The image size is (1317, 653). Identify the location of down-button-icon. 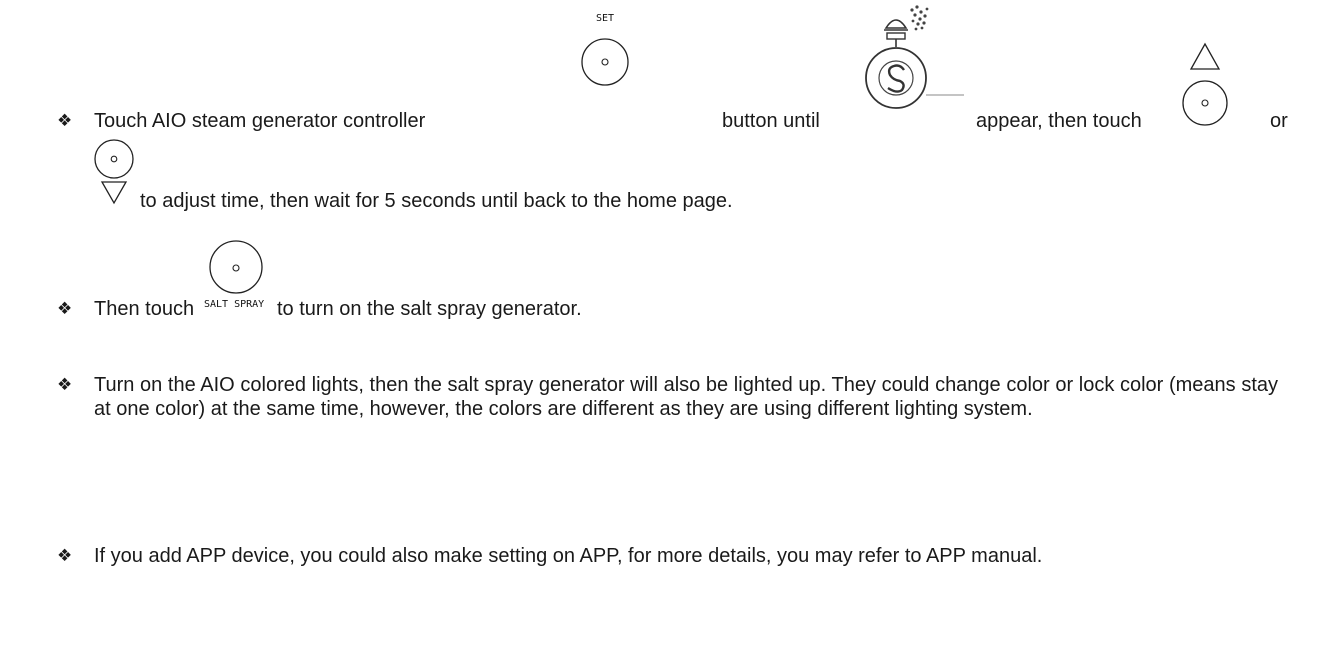
(114, 172).